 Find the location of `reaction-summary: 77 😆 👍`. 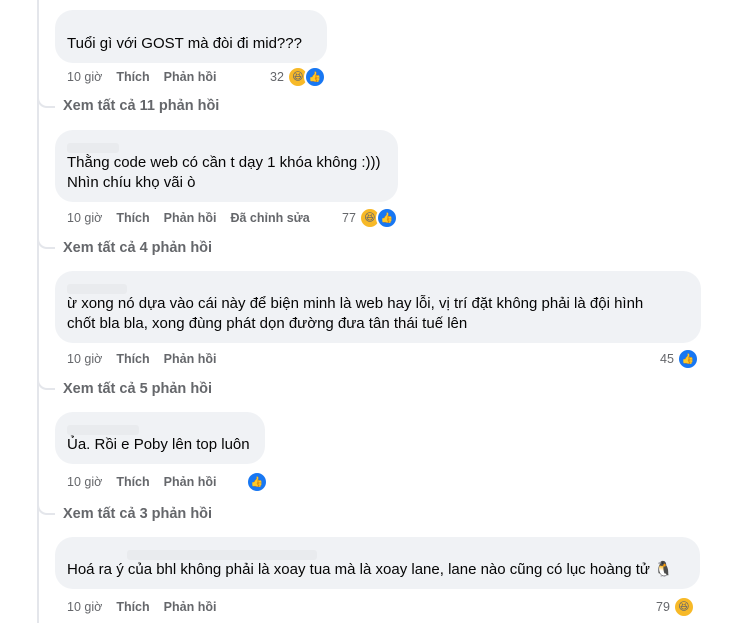

reaction-summary: 77 😆 👍 is located at coordinates (370, 218).